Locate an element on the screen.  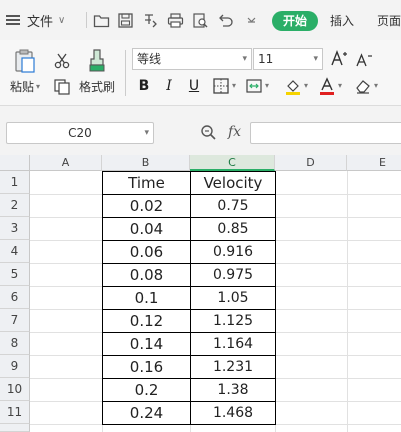
cell-c4: 0.916 is located at coordinates (233, 252).